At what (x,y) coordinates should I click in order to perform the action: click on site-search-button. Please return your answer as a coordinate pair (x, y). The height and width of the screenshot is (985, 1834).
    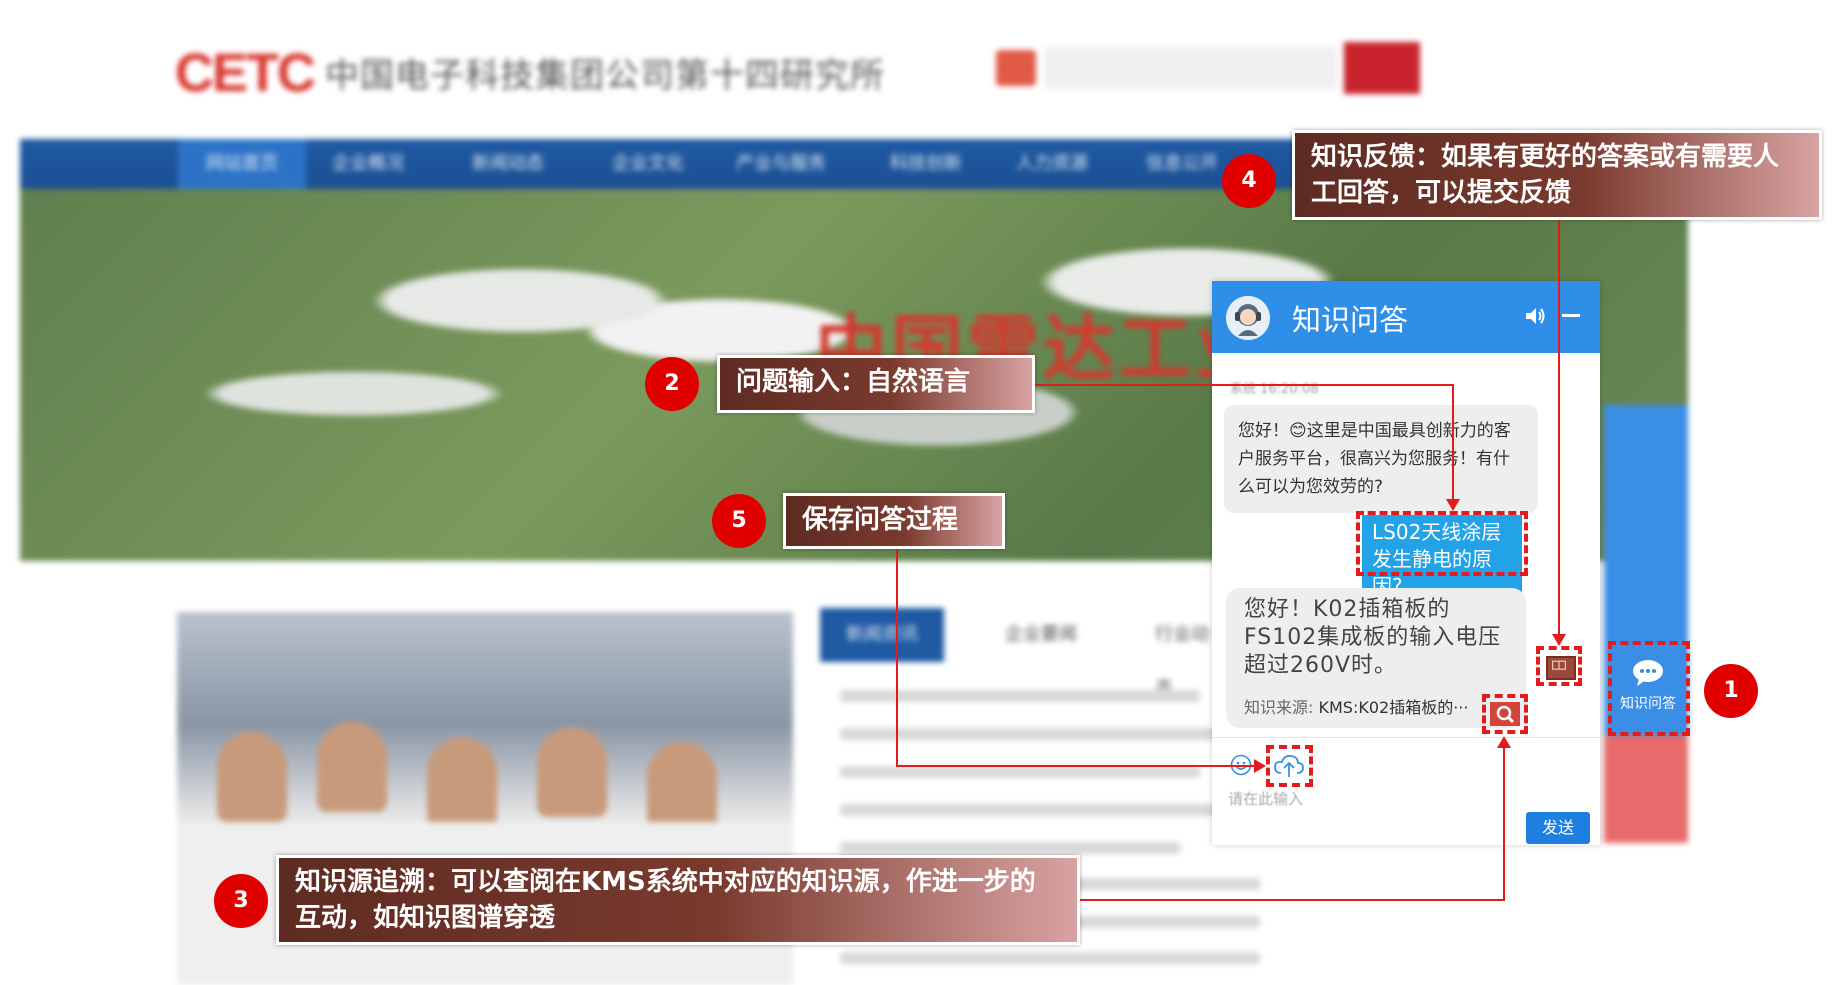
    Looking at the image, I should click on (1382, 68).